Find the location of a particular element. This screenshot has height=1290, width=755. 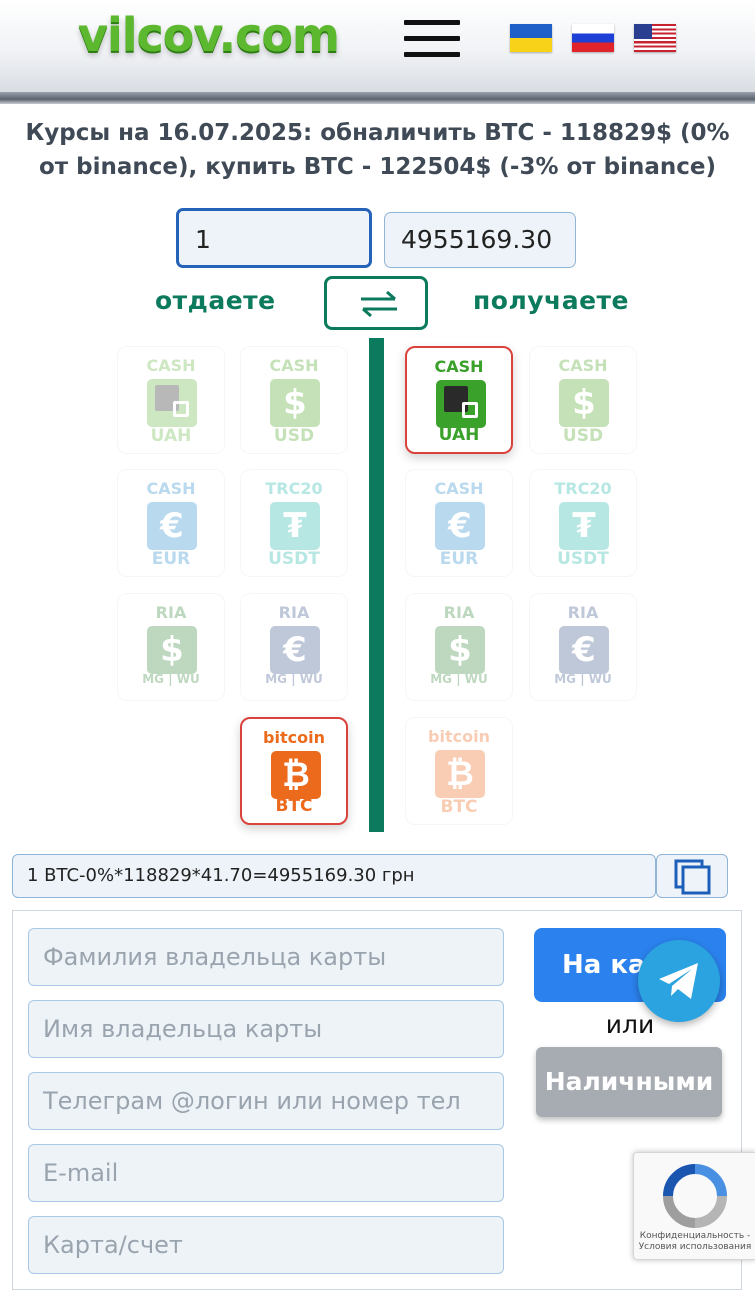

calculation-field: 1 BTC-0%*118829*41.70=4955169.30 грн is located at coordinates (334, 876).